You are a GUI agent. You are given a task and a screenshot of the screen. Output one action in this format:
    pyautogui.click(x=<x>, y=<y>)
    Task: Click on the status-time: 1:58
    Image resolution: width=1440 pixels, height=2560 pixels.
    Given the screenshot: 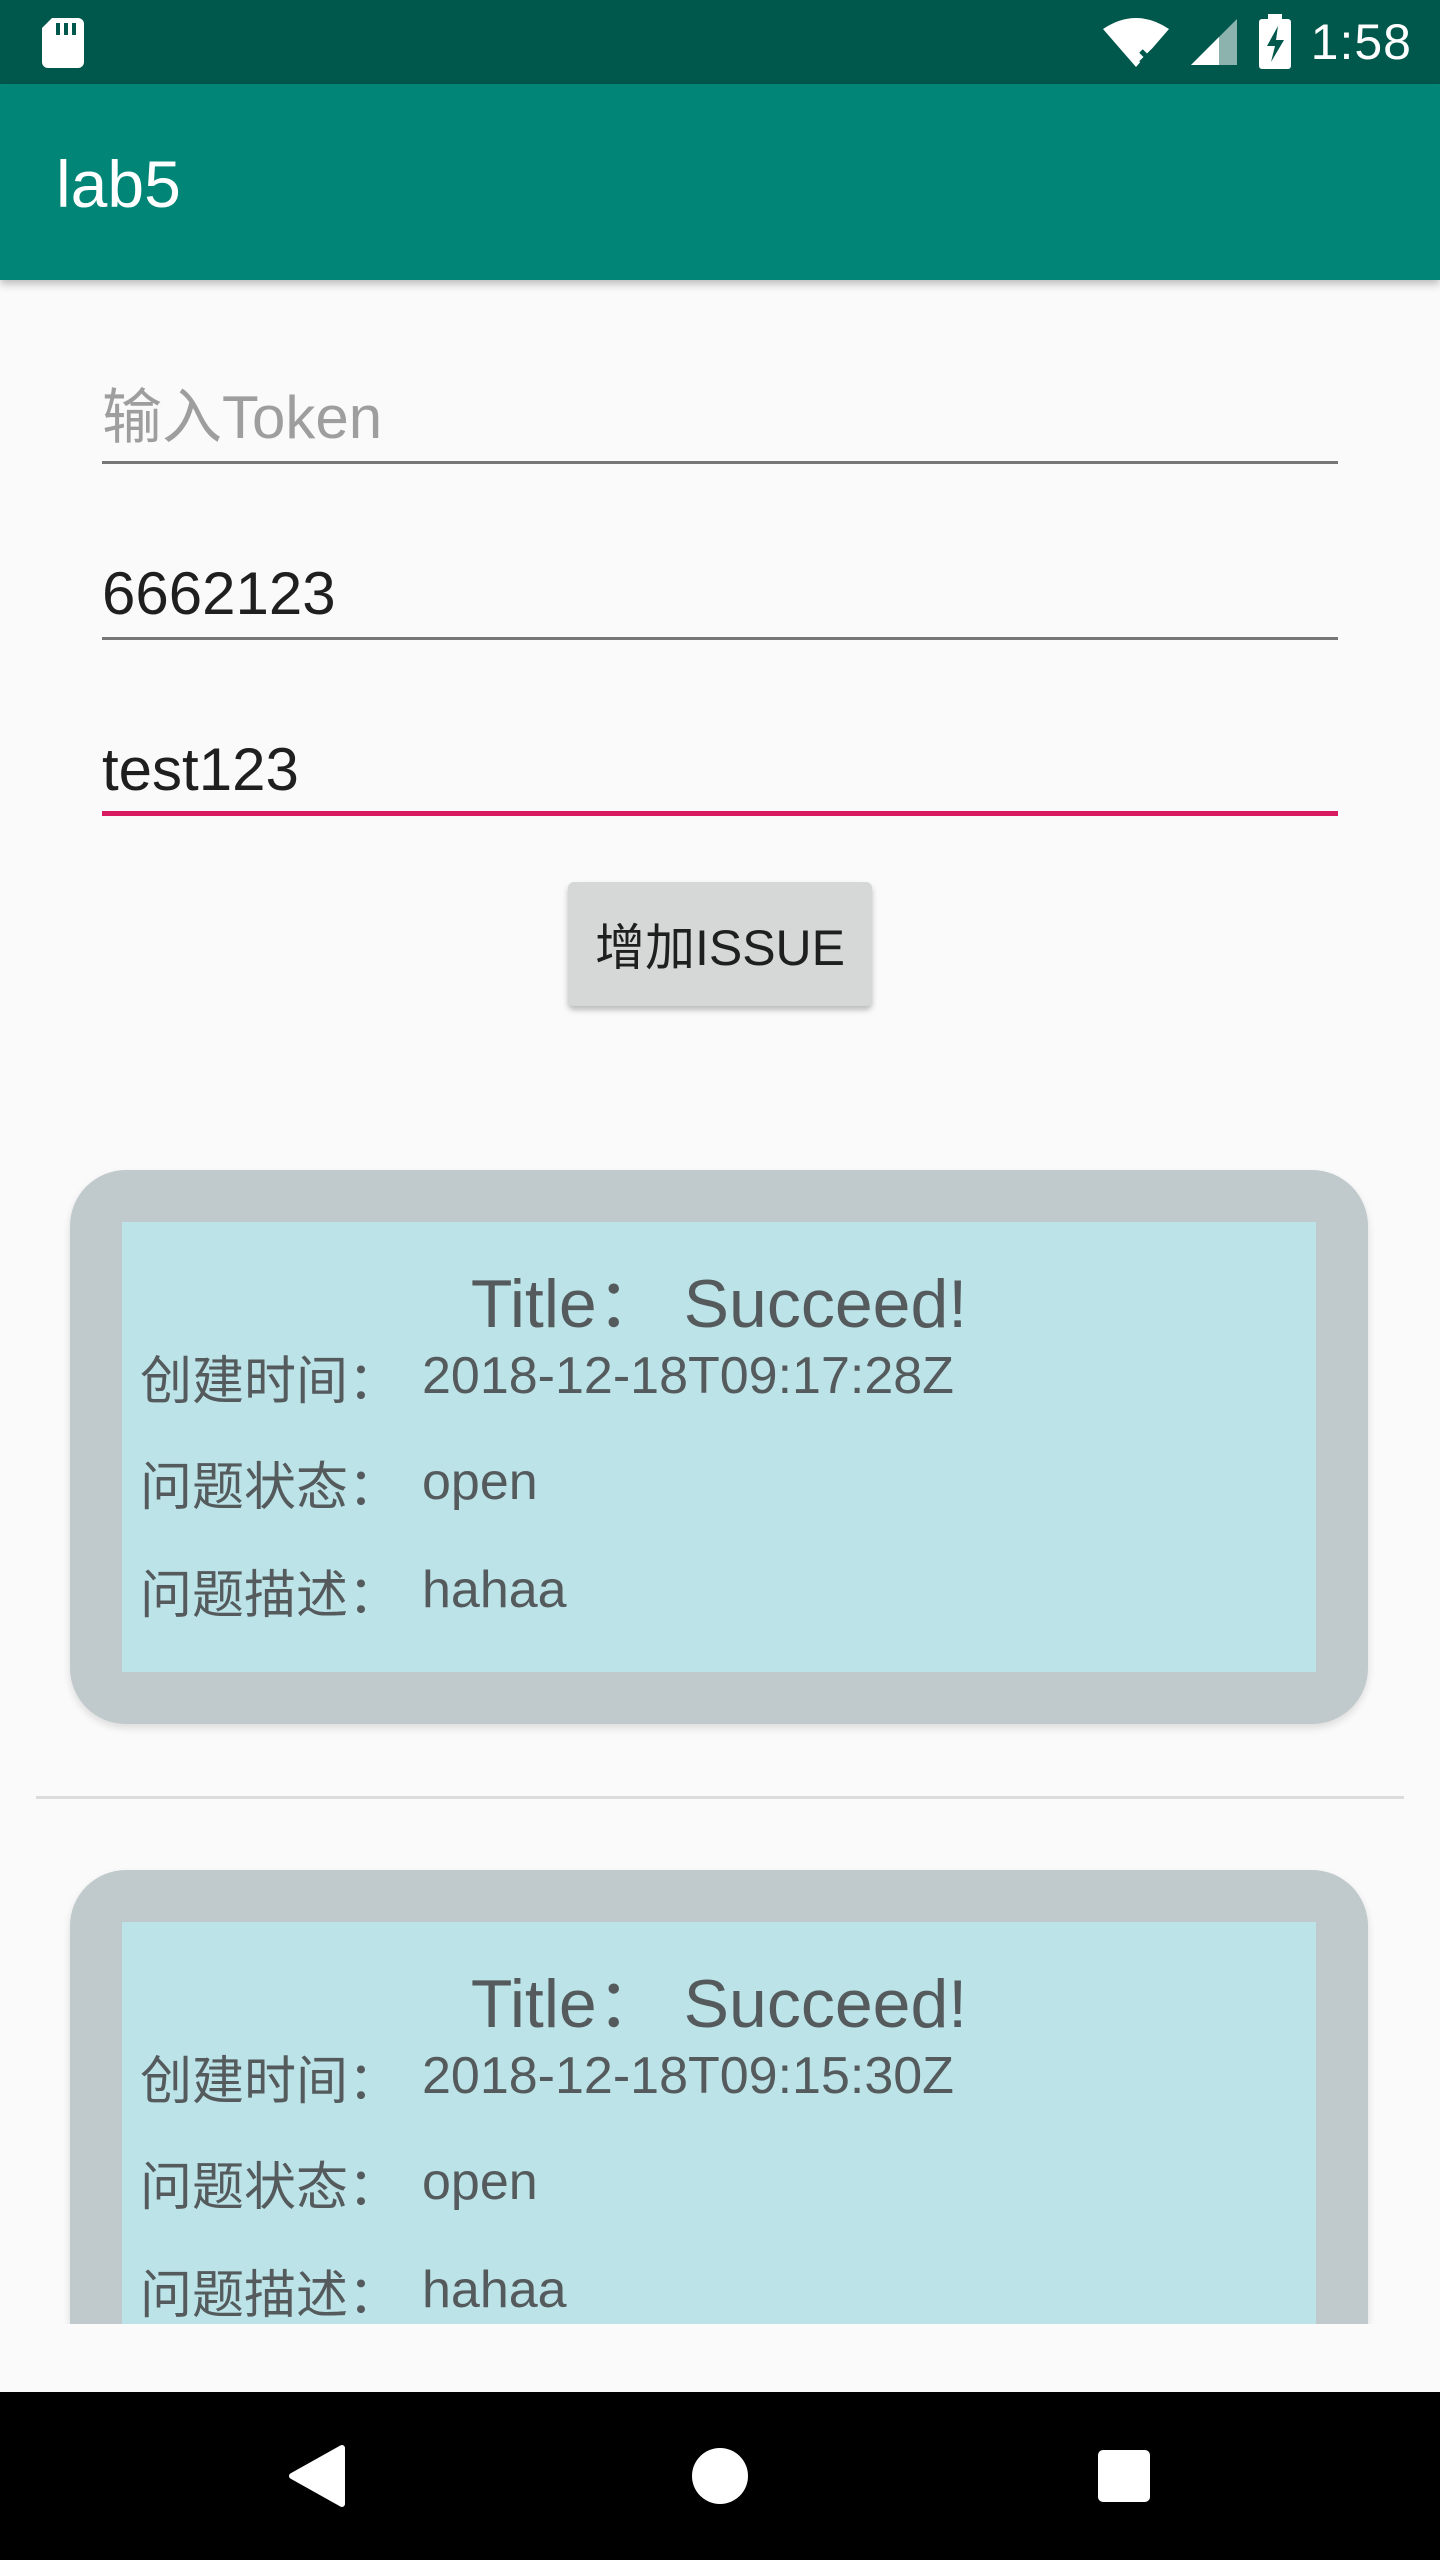 What is the action you would take?
    pyautogui.click(x=1361, y=42)
    